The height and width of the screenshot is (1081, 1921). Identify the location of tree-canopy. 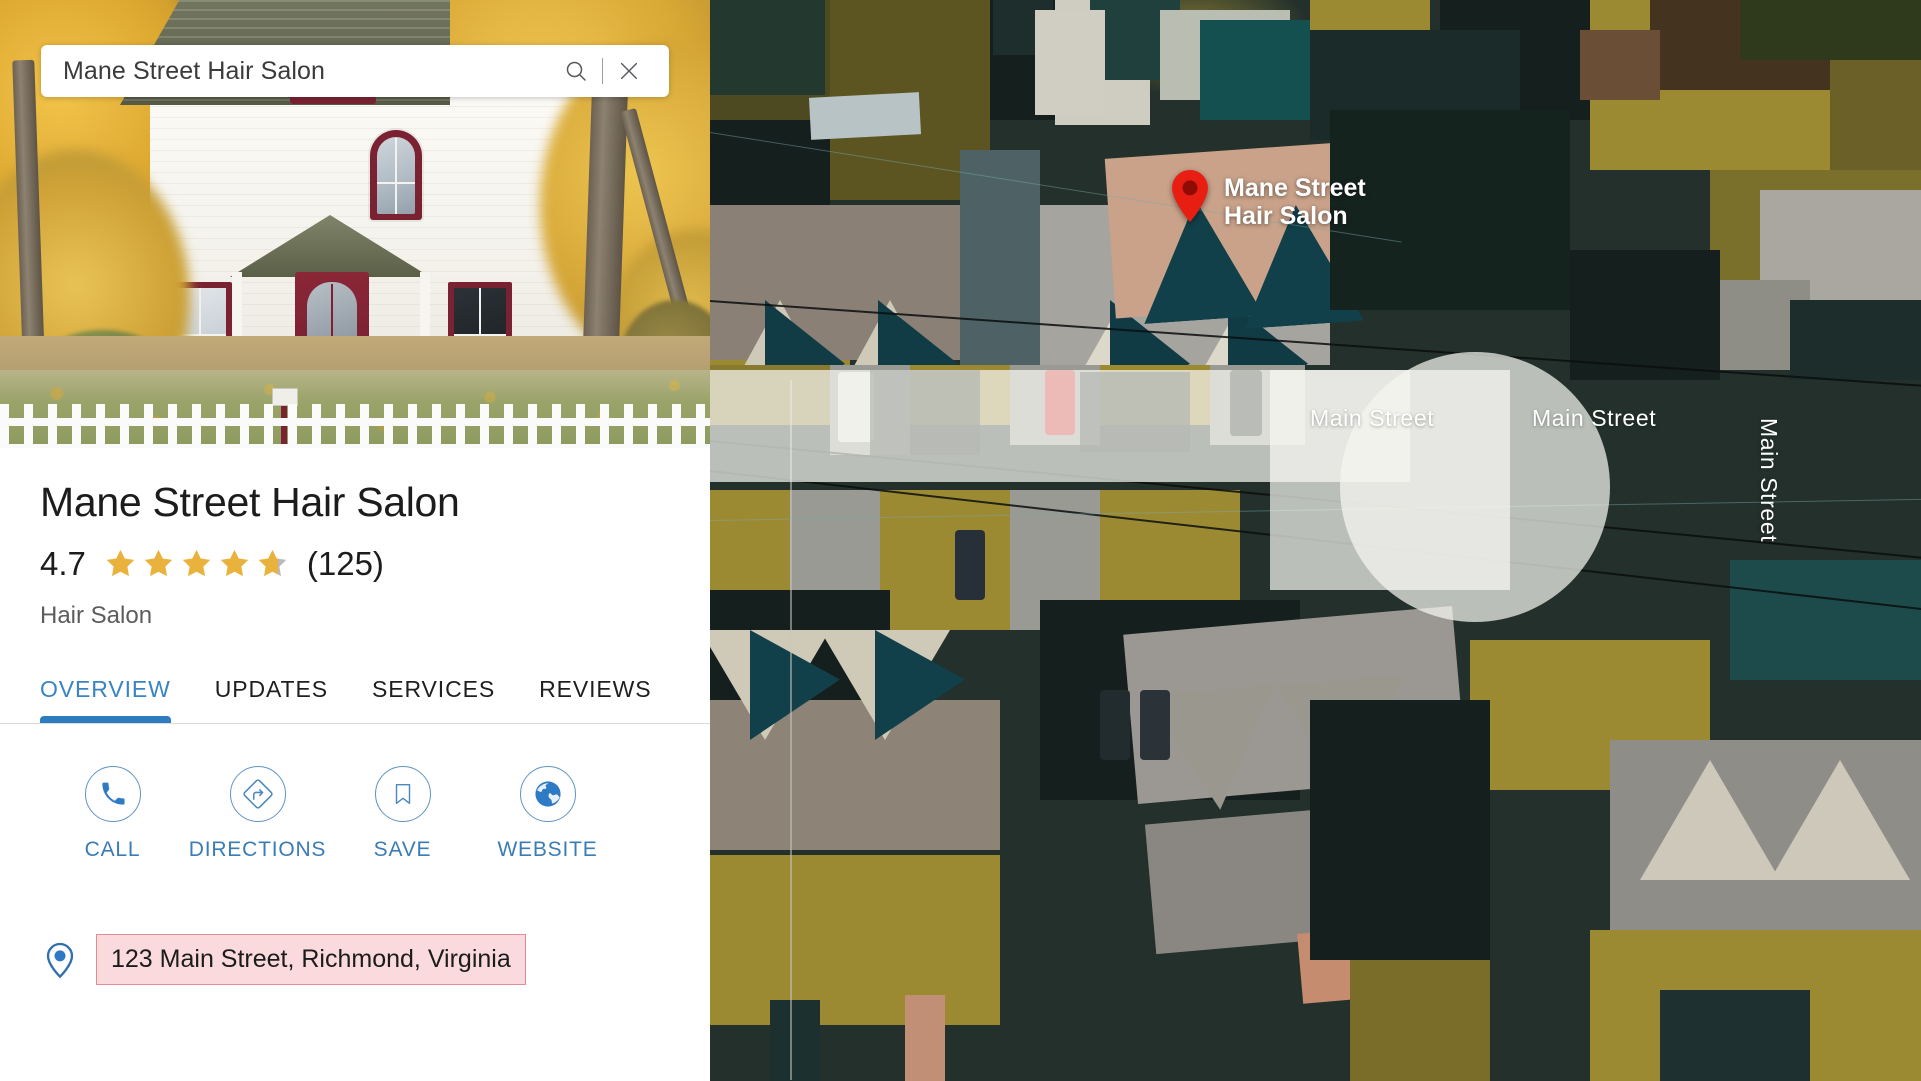
(1830, 30).